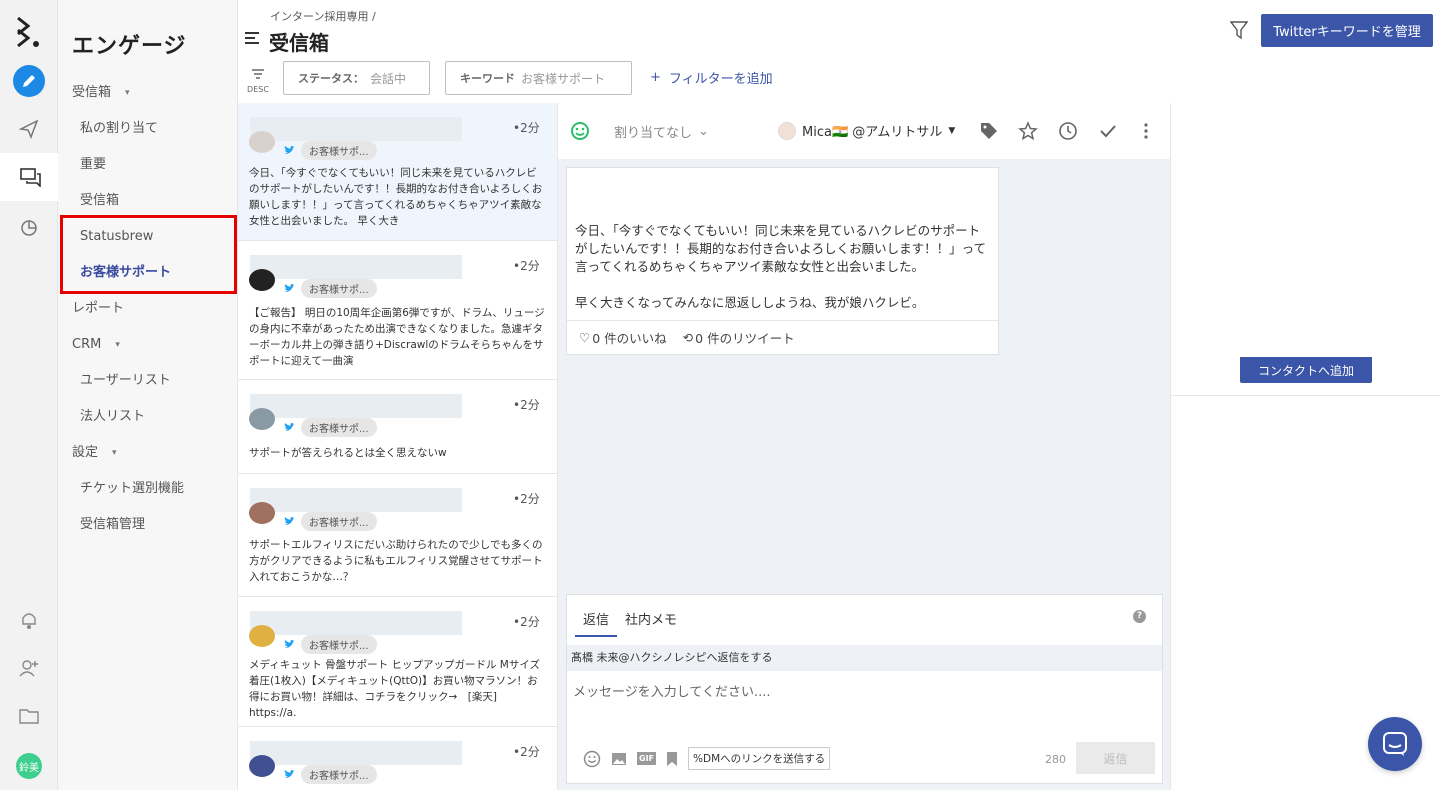  I want to click on publish-nav, so click(29, 129).